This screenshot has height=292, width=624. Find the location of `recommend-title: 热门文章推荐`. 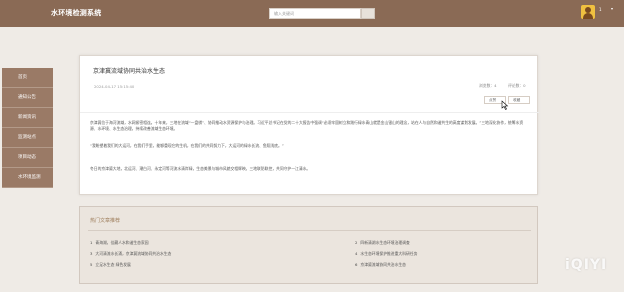

recommend-title: 热门文章推荐 is located at coordinates (105, 221).